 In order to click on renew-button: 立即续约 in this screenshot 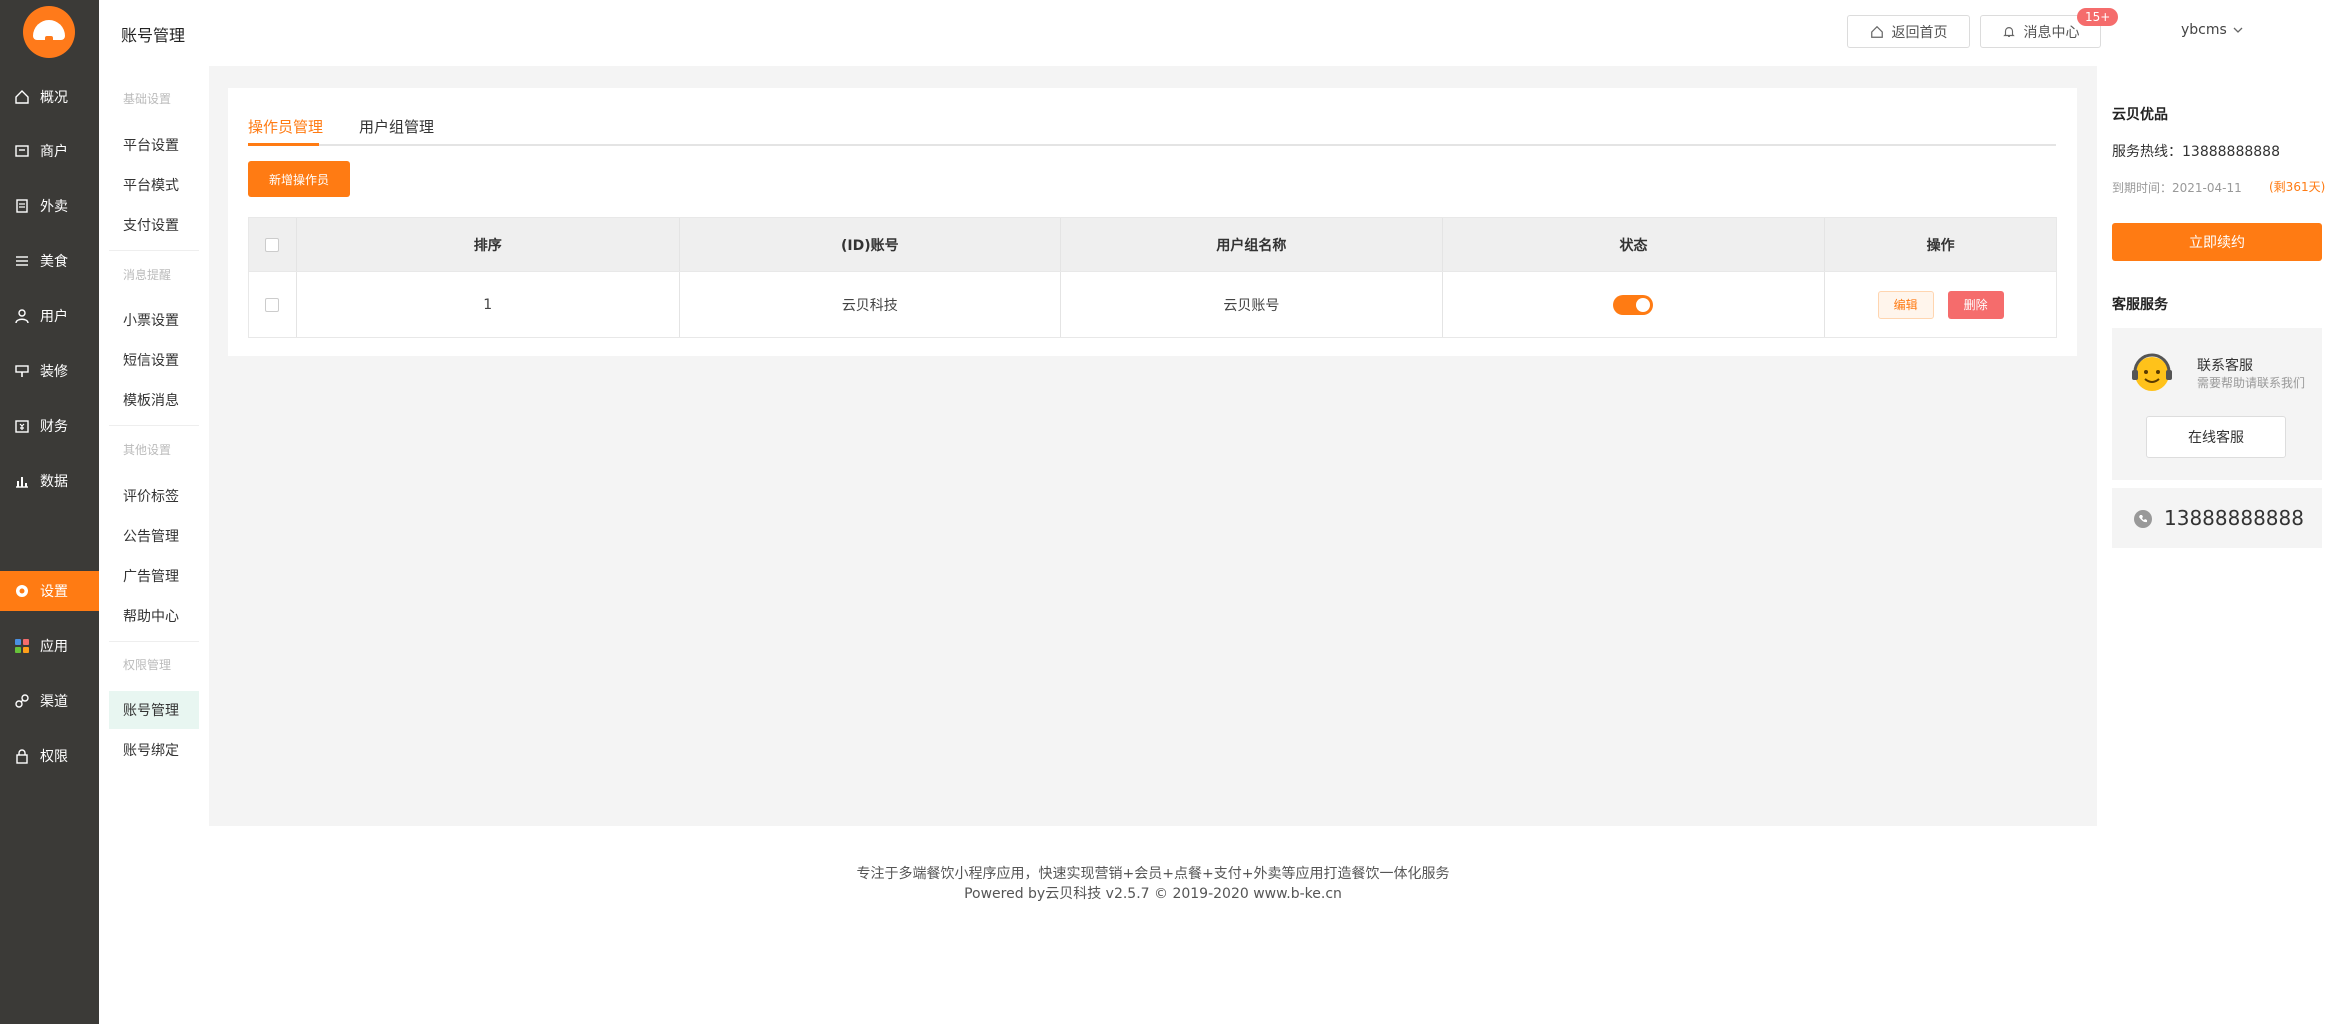, I will do `click(2217, 242)`.